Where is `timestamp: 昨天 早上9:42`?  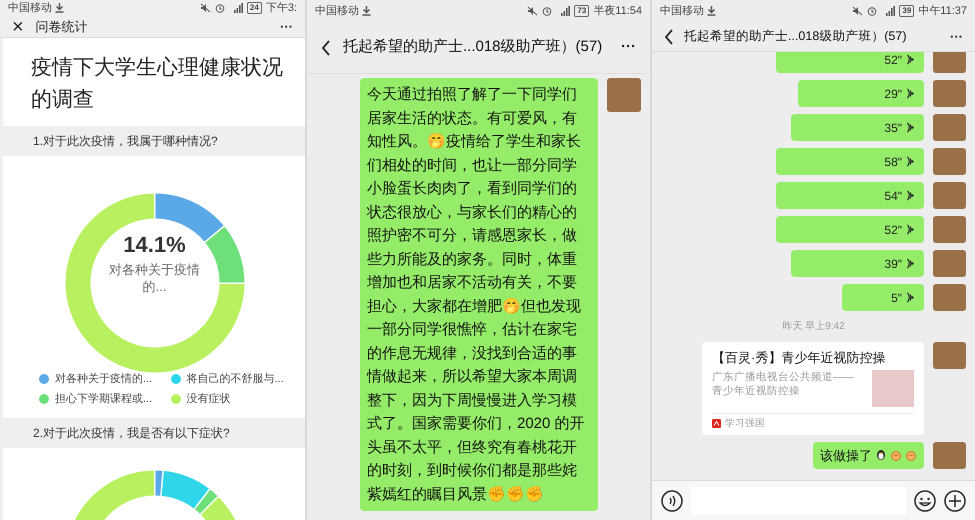 timestamp: 昨天 早上9:42 is located at coordinates (813, 327).